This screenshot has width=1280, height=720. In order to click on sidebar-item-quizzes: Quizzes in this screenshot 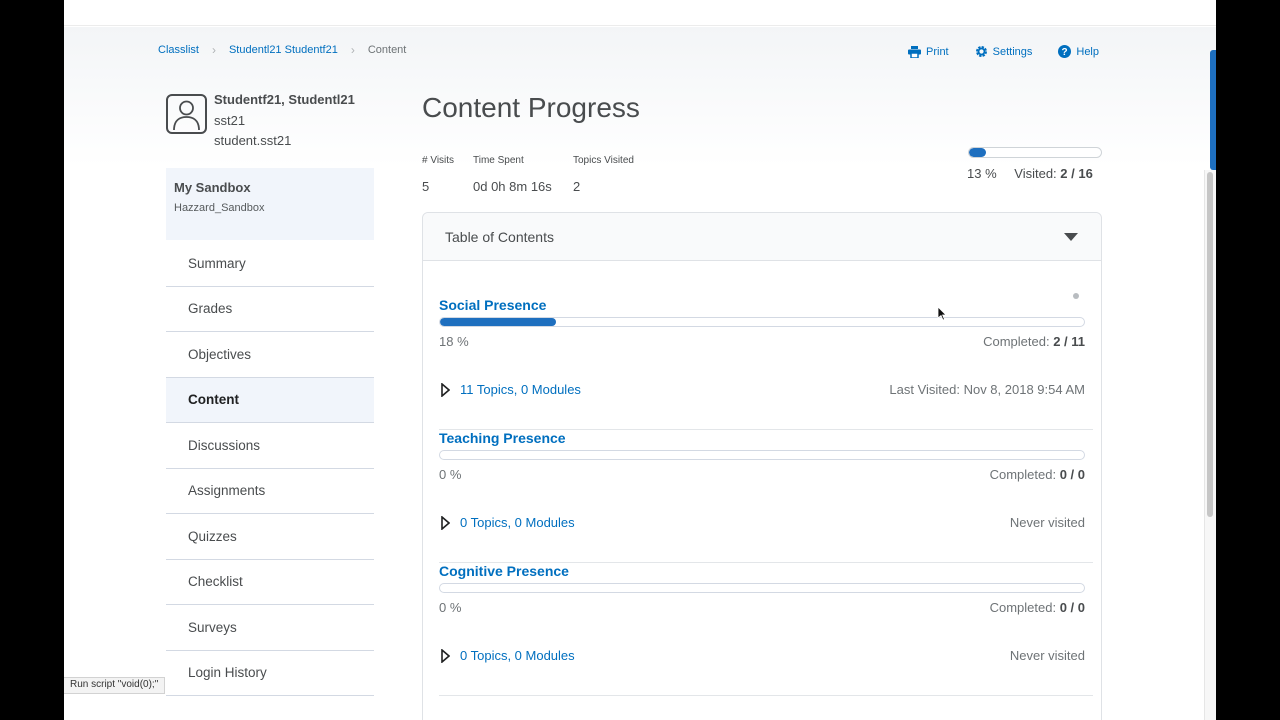, I will do `click(270, 537)`.